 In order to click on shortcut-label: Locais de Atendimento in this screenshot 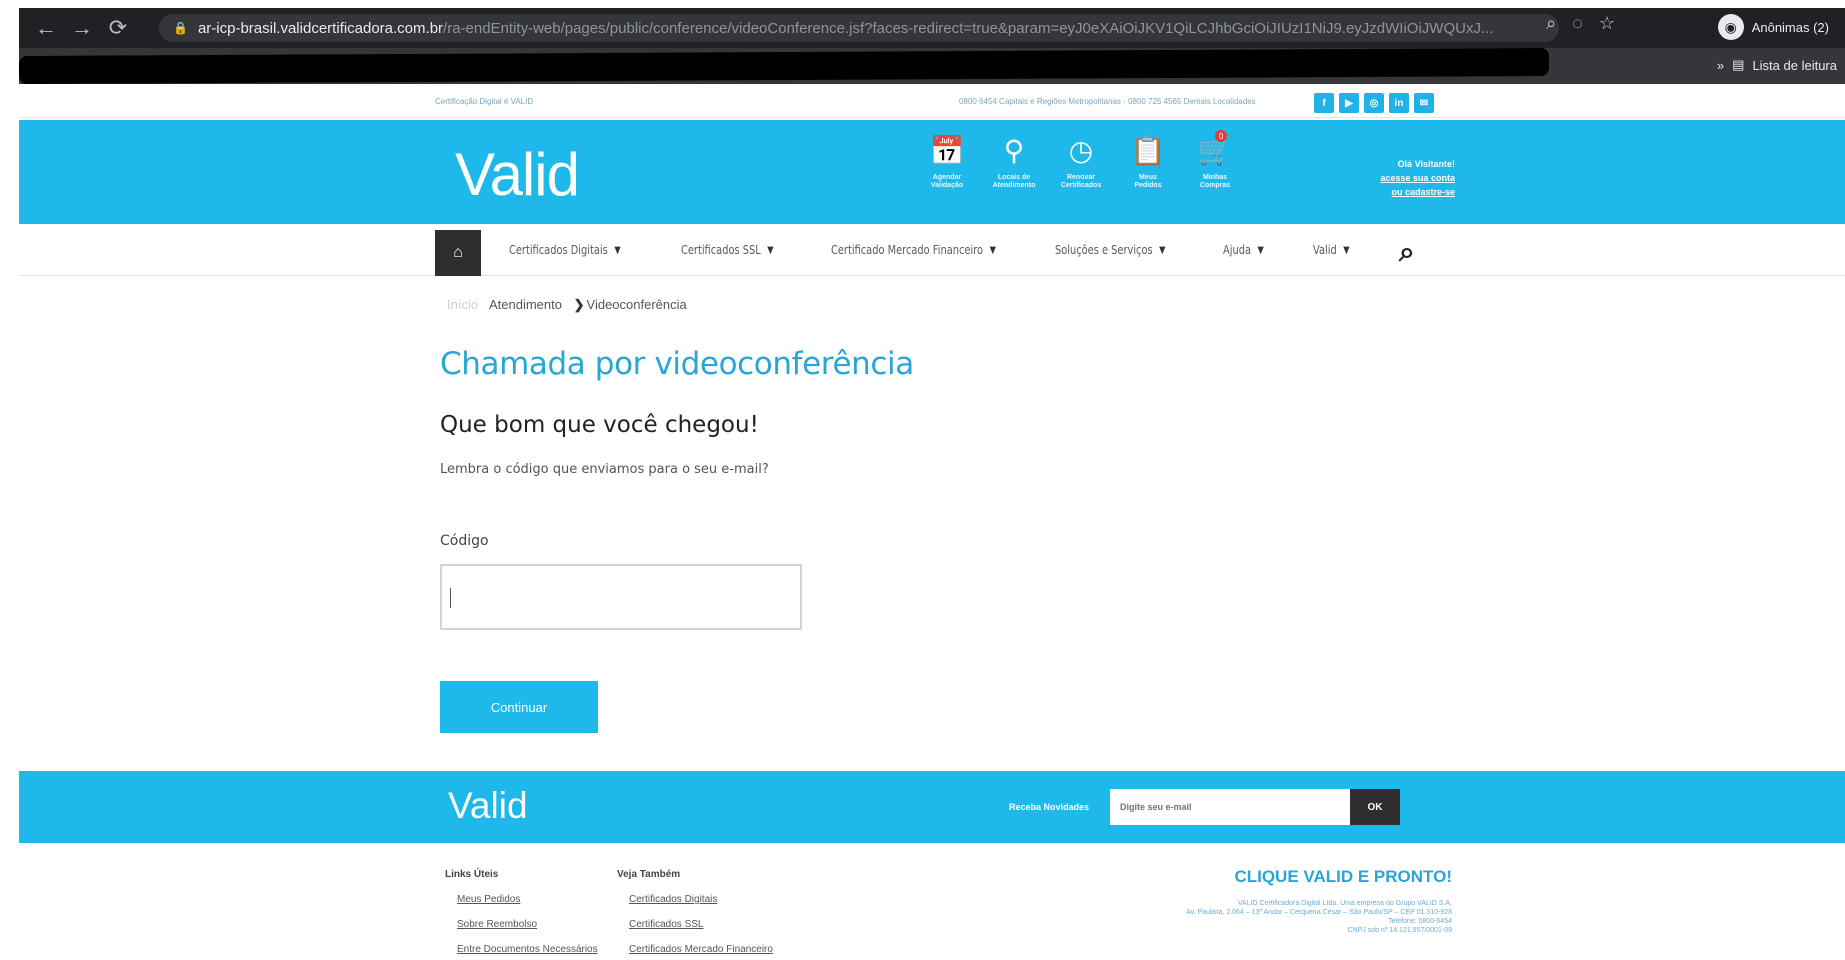, I will do `click(1014, 181)`.